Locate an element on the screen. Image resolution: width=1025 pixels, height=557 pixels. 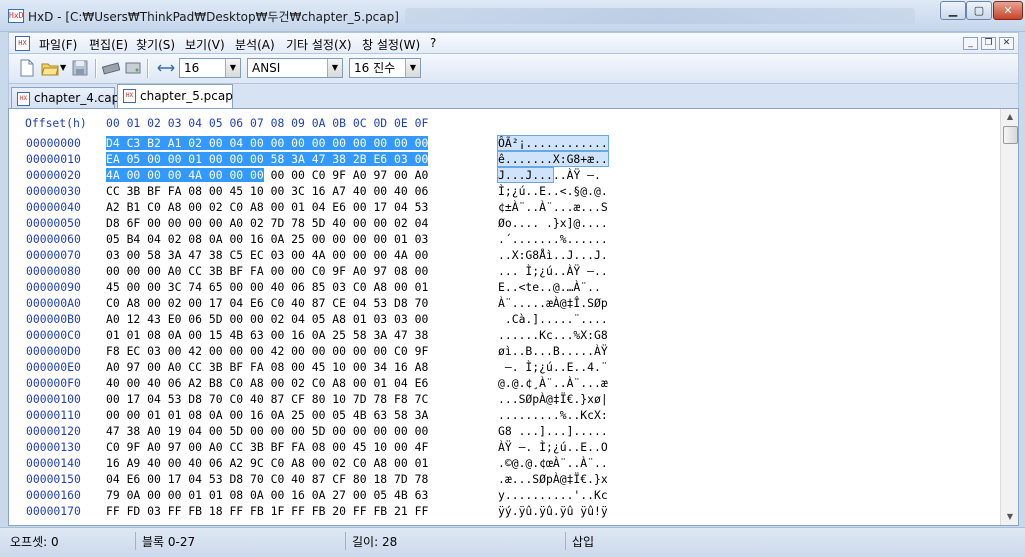
hxd-app-icon: HxD is located at coordinates (16, 16).